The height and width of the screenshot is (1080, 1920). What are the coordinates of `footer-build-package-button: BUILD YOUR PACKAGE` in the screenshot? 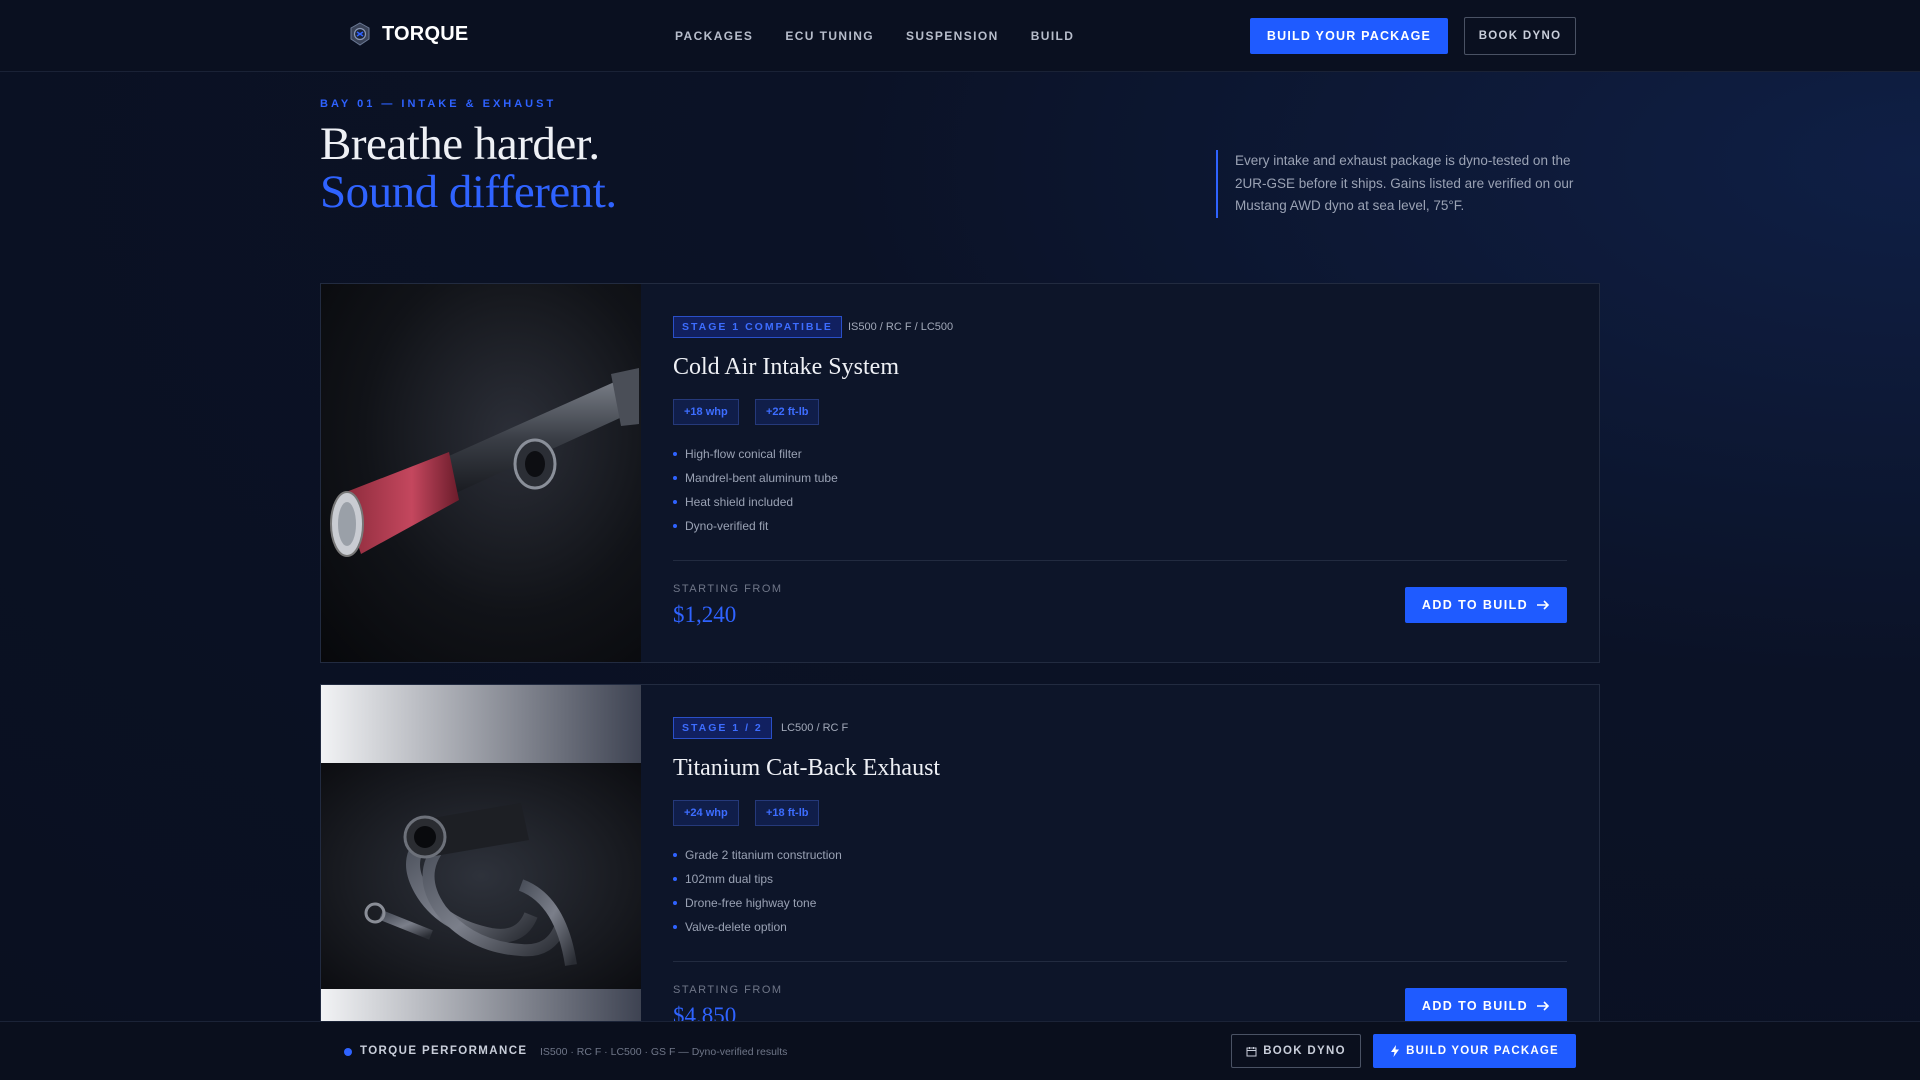 It's located at (1474, 1051).